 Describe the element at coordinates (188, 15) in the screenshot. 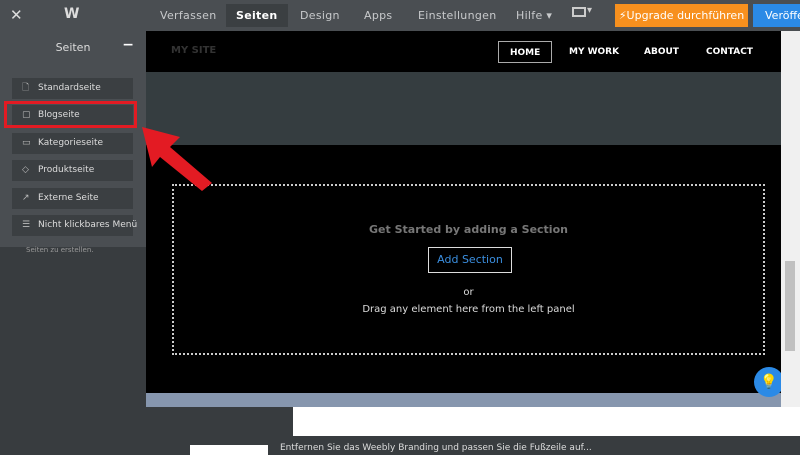

I see `tab-verfassen: Verfassen` at that location.